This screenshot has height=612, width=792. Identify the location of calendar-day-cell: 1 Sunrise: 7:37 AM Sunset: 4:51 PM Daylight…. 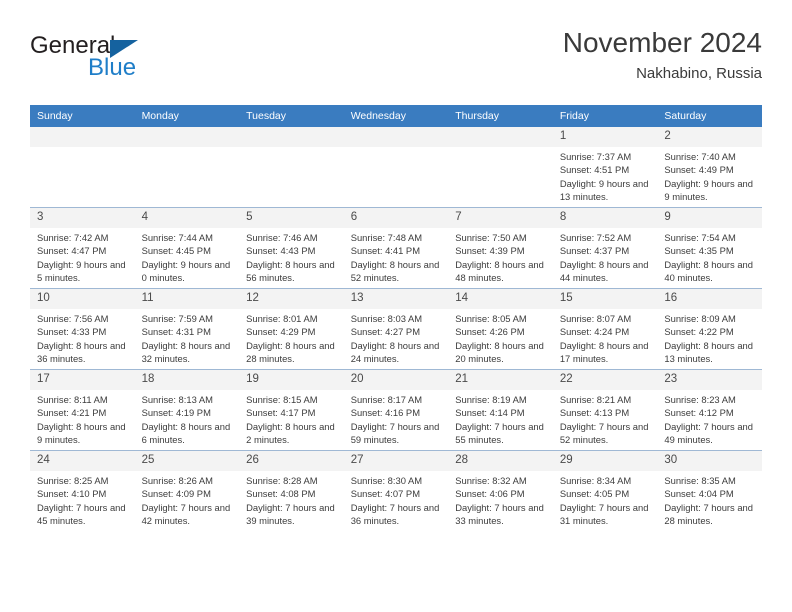
(605, 167).